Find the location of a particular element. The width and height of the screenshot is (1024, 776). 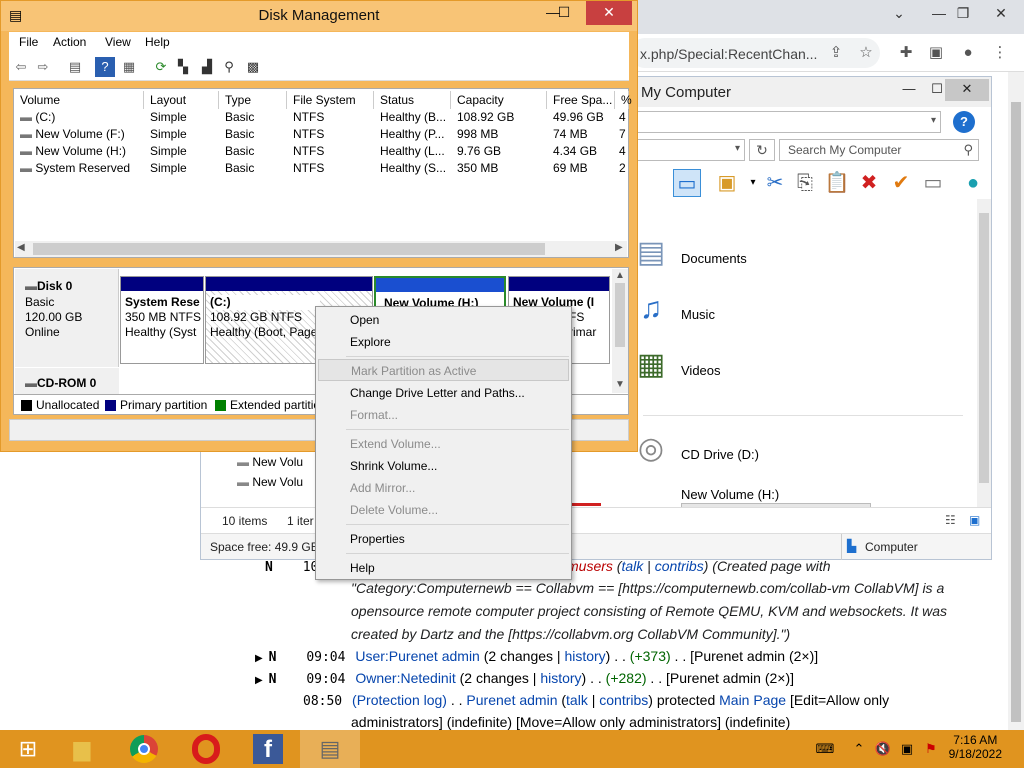

refresh-button: ↻ is located at coordinates (762, 150).